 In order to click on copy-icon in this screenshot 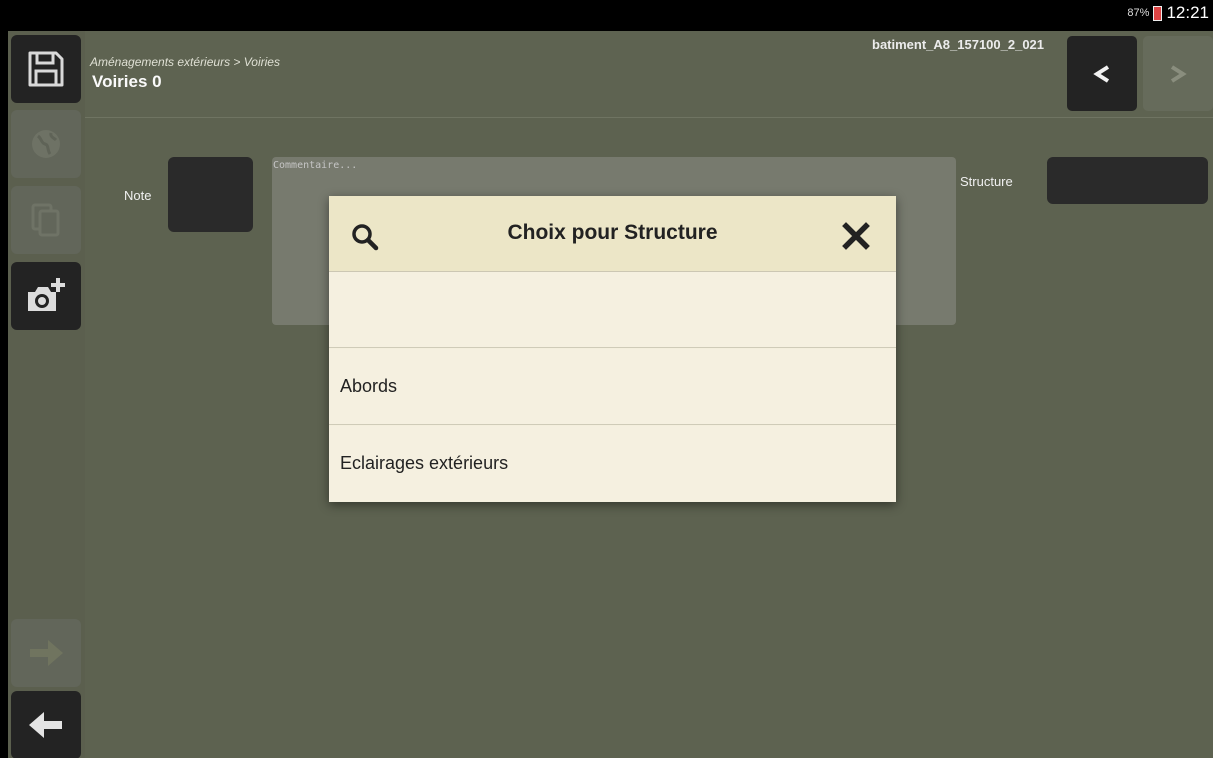, I will do `click(45, 220)`.